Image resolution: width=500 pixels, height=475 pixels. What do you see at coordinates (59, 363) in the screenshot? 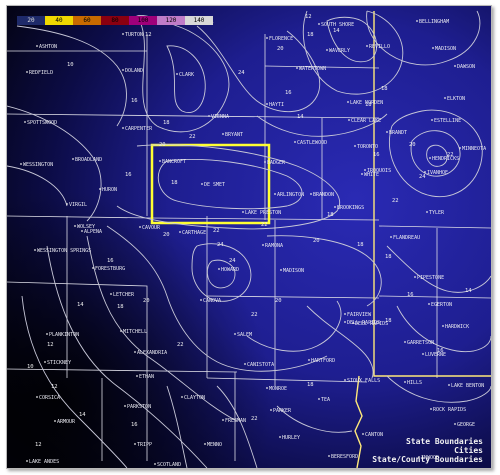
I see `place-label: STICKNEY` at bounding box center [59, 363].